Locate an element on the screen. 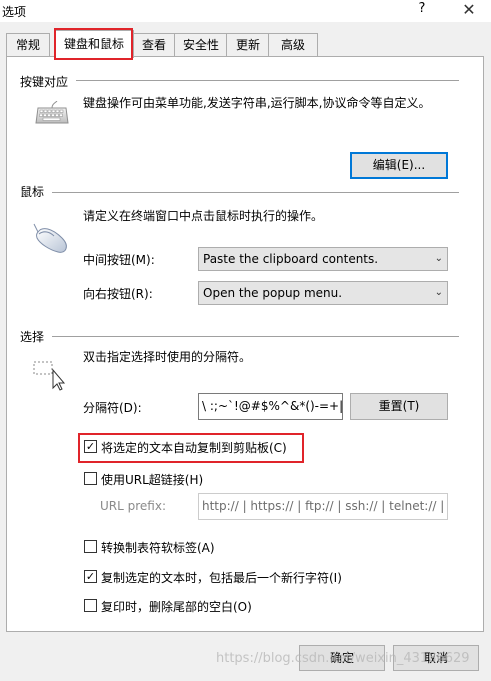  mouse-icon is located at coordinates (52, 240).